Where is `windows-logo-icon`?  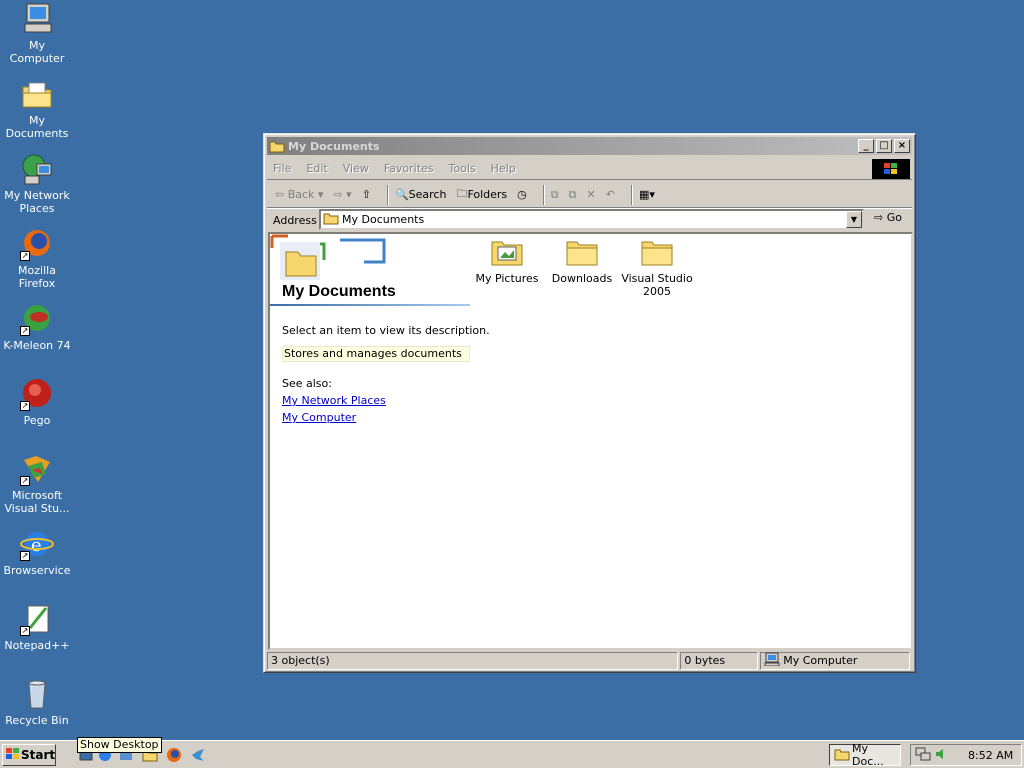
windows-logo-icon is located at coordinates (891, 169).